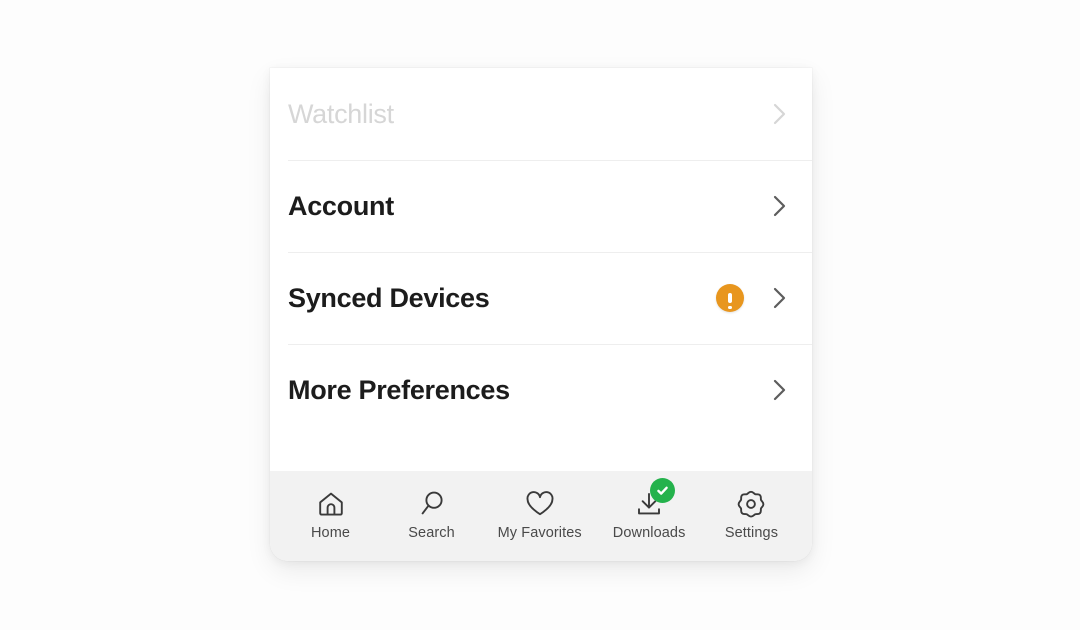 This screenshot has width=1080, height=630. Describe the element at coordinates (663, 490) in the screenshot. I see `check-icon` at that location.